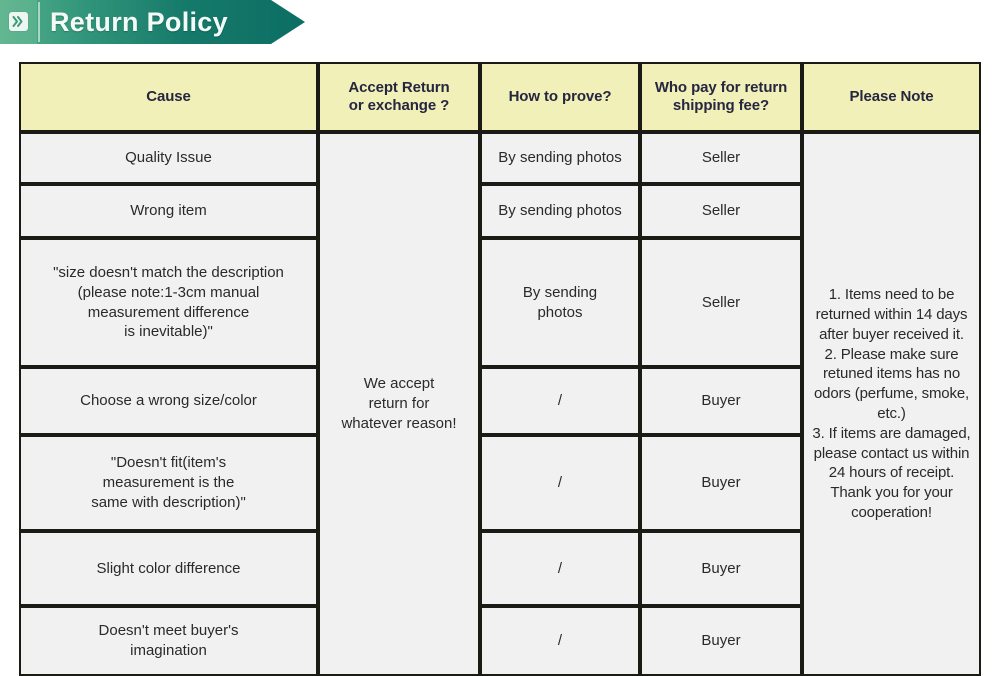 This screenshot has width=1000, height=676. I want to click on cell-cause: Quality Issue, so click(168, 158).